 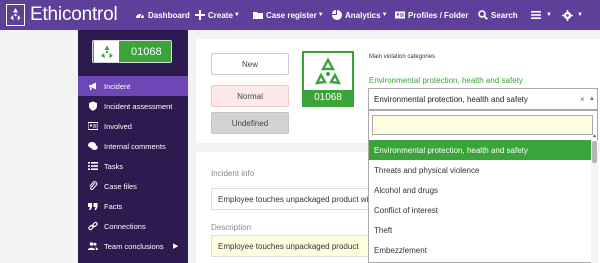 What do you see at coordinates (480, 250) in the screenshot?
I see `dropdown-option: Embezzlement` at bounding box center [480, 250].